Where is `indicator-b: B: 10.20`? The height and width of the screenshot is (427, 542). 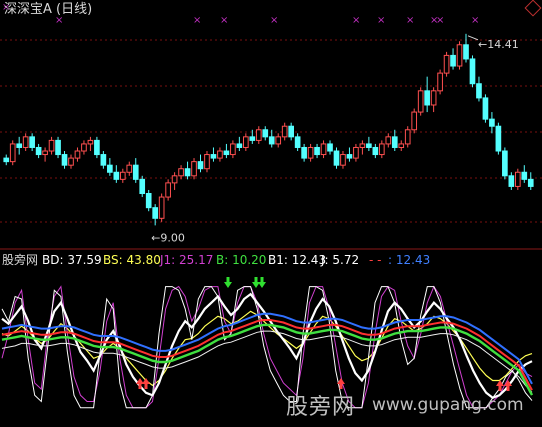 indicator-b: B: 10.20 is located at coordinates (241, 260).